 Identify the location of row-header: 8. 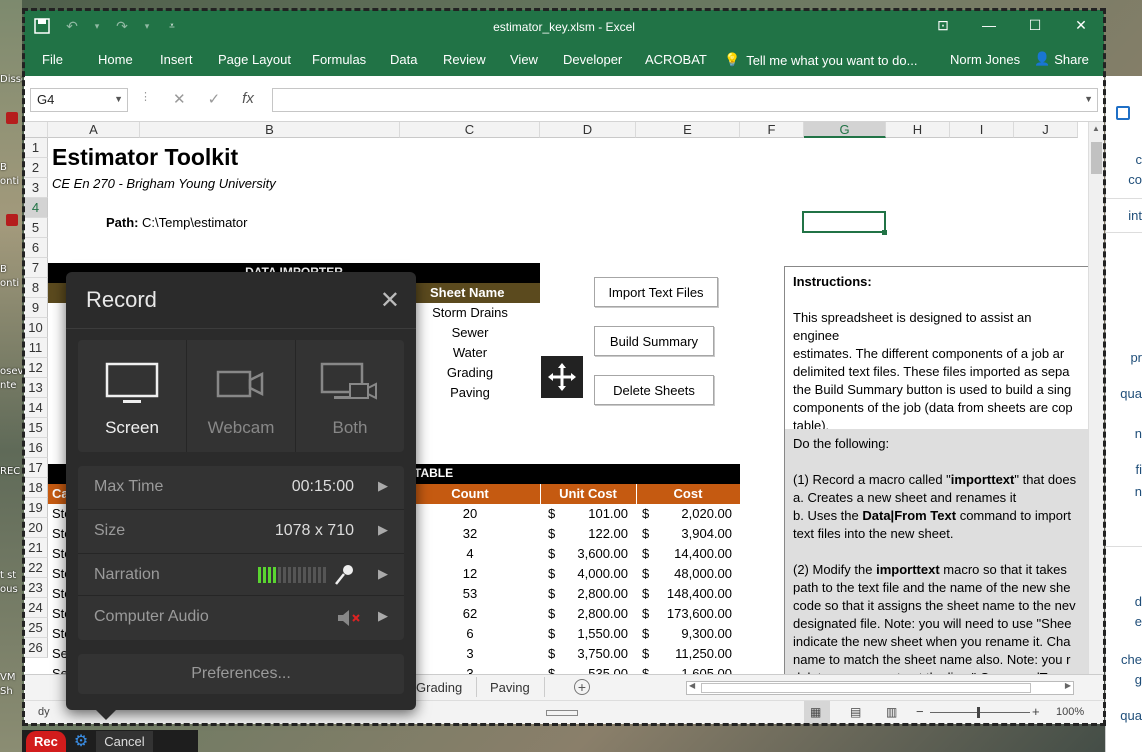
(36, 288).